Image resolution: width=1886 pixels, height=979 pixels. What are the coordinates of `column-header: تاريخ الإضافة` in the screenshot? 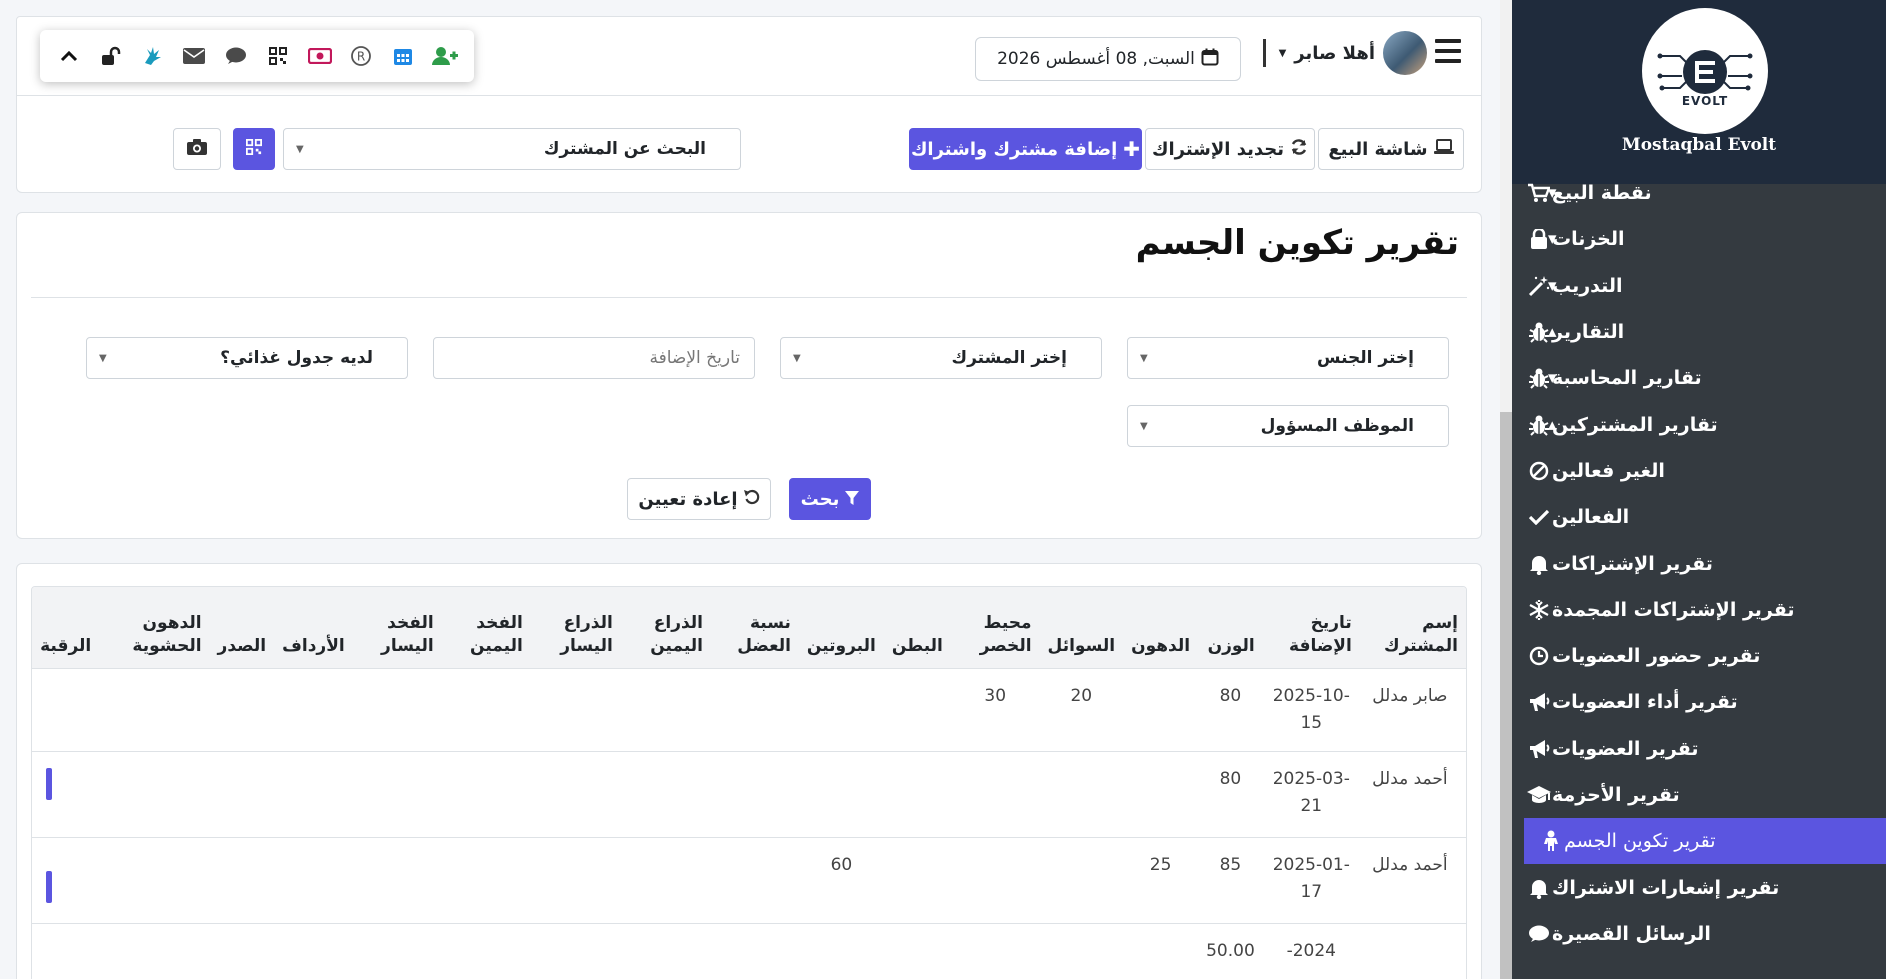 It's located at (1311, 627).